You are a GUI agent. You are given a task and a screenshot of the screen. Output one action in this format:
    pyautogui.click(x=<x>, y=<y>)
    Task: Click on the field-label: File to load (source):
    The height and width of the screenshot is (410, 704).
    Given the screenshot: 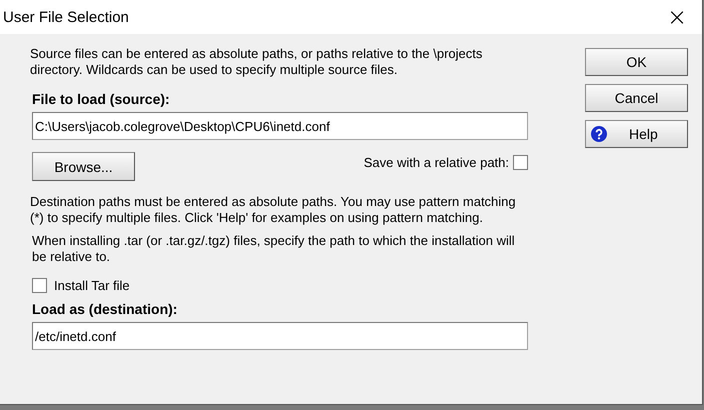 What is the action you would take?
    pyautogui.click(x=101, y=99)
    